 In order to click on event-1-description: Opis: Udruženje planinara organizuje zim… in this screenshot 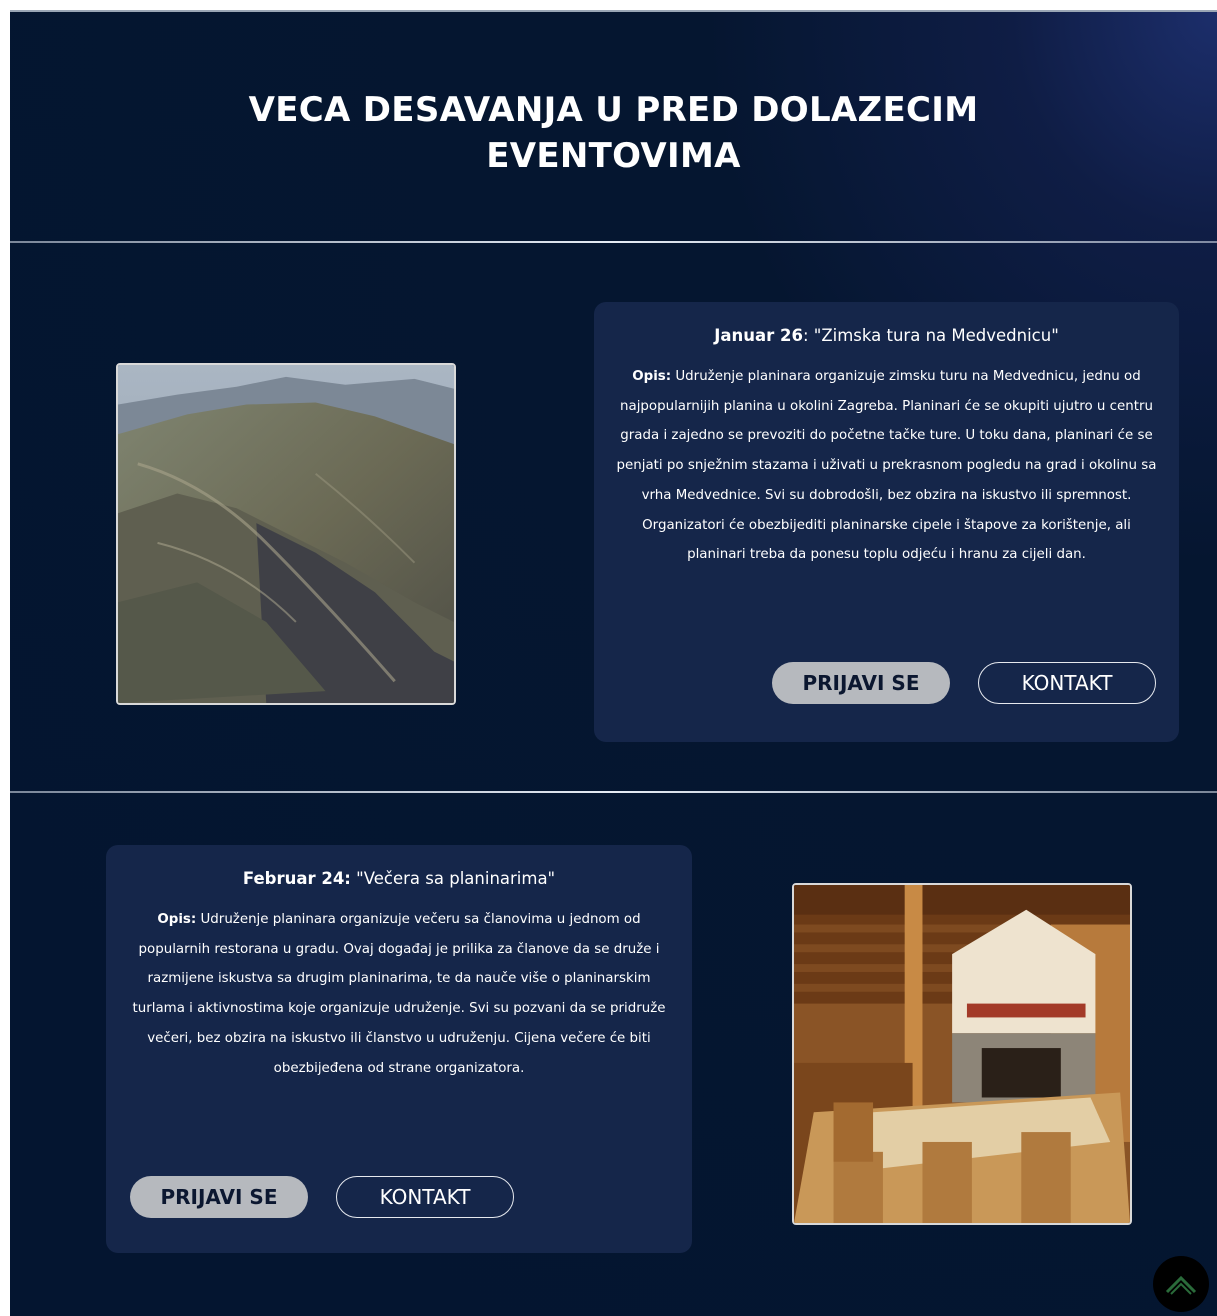, I will do `click(886, 466)`.